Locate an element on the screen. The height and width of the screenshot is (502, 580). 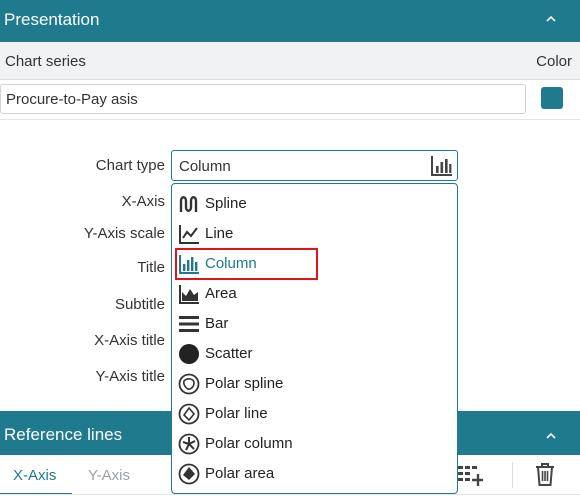
tab-y-axis: Y-Axis is located at coordinates (109, 475).